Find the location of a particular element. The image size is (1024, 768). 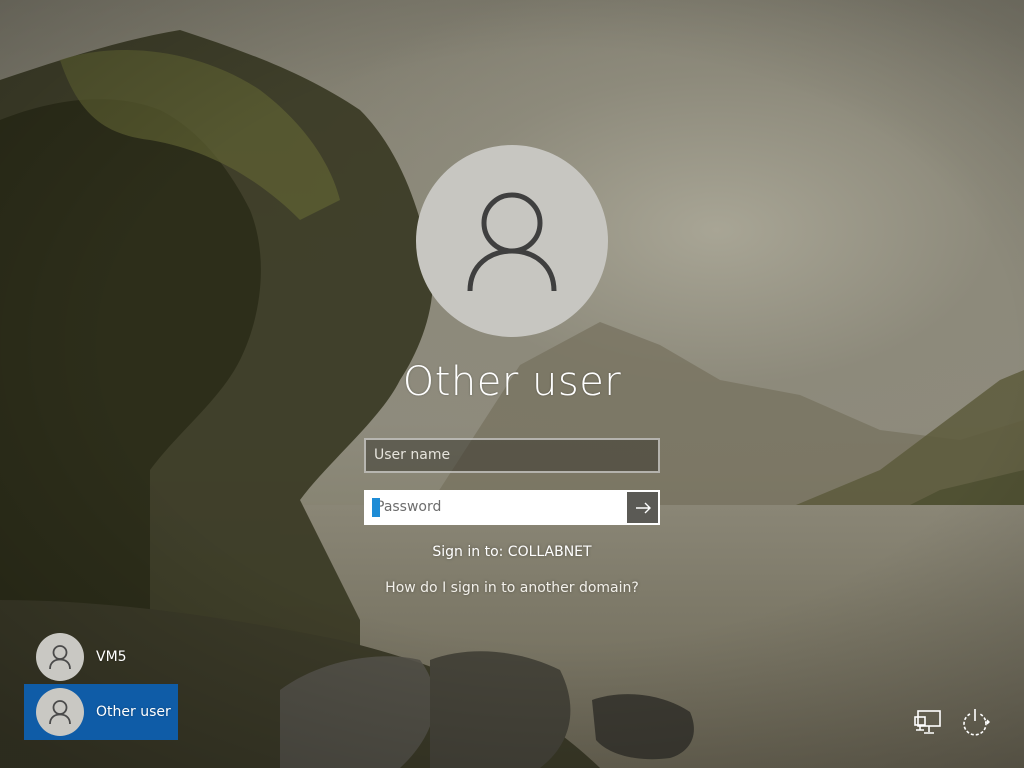

other-domain-help-link: How do I sign in to another domain? is located at coordinates (512, 588).